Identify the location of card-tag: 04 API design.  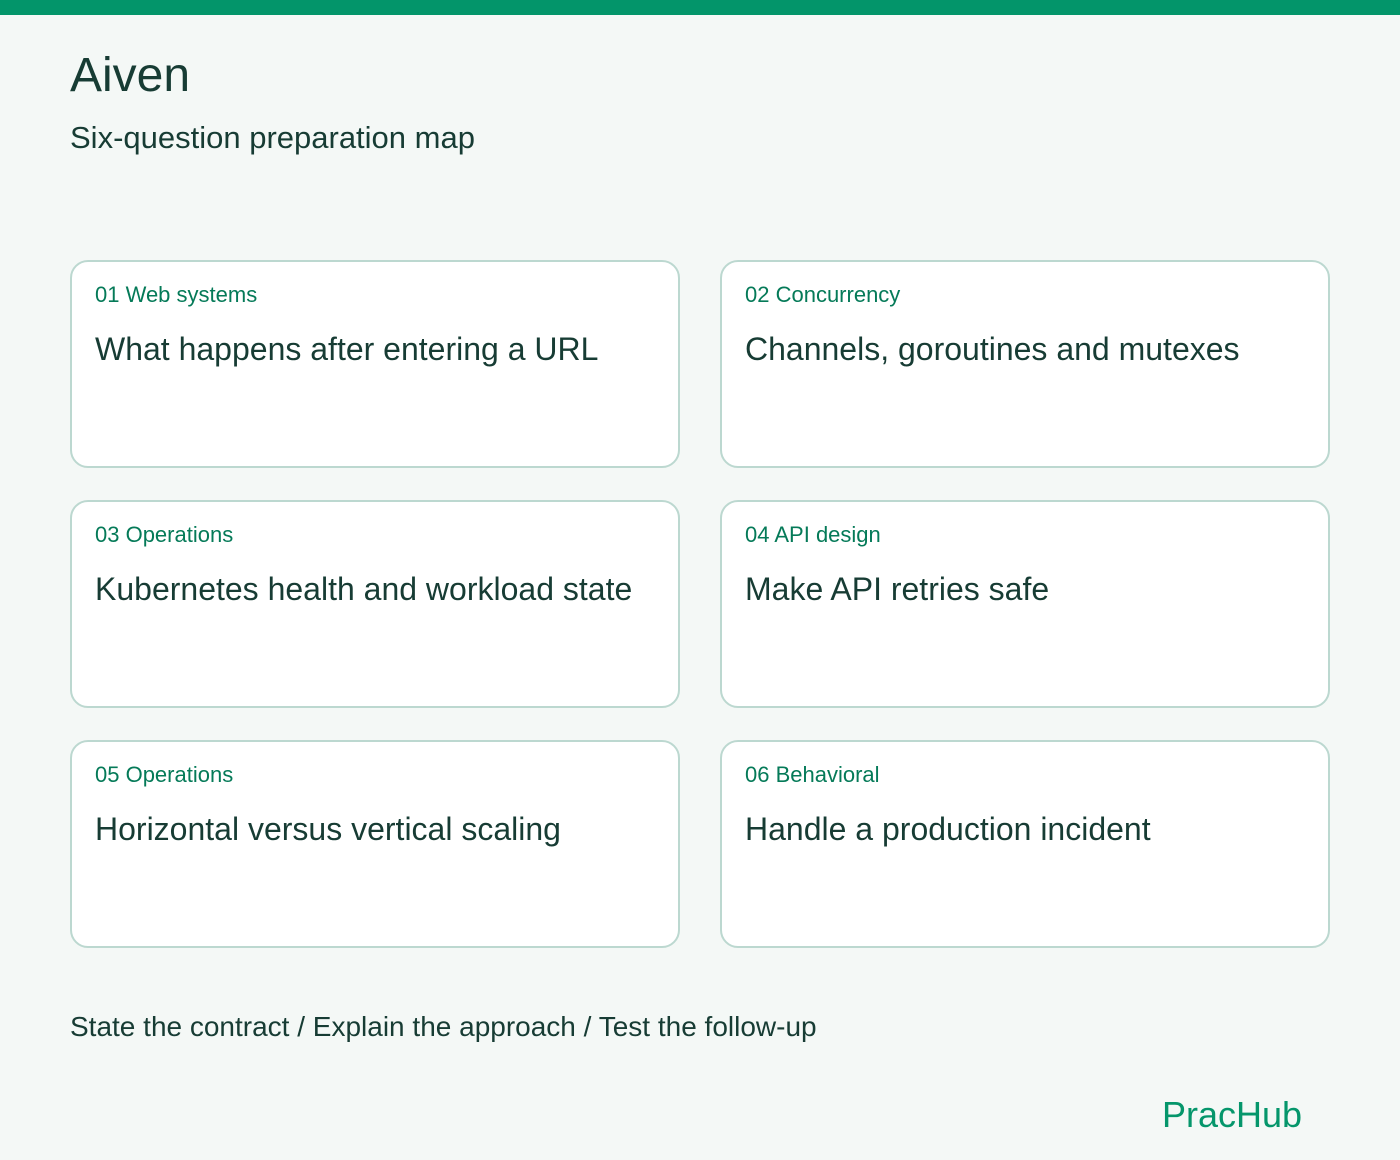
(813, 534).